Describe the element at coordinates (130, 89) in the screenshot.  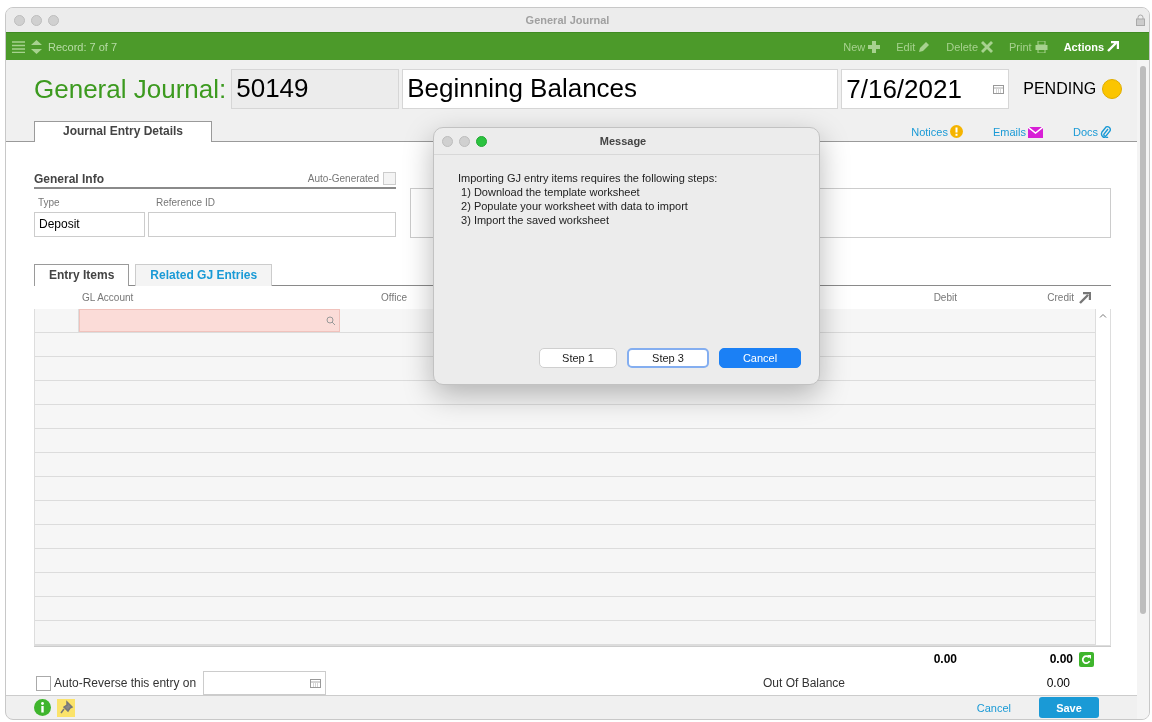
I see `page-title: General Journal:` at that location.